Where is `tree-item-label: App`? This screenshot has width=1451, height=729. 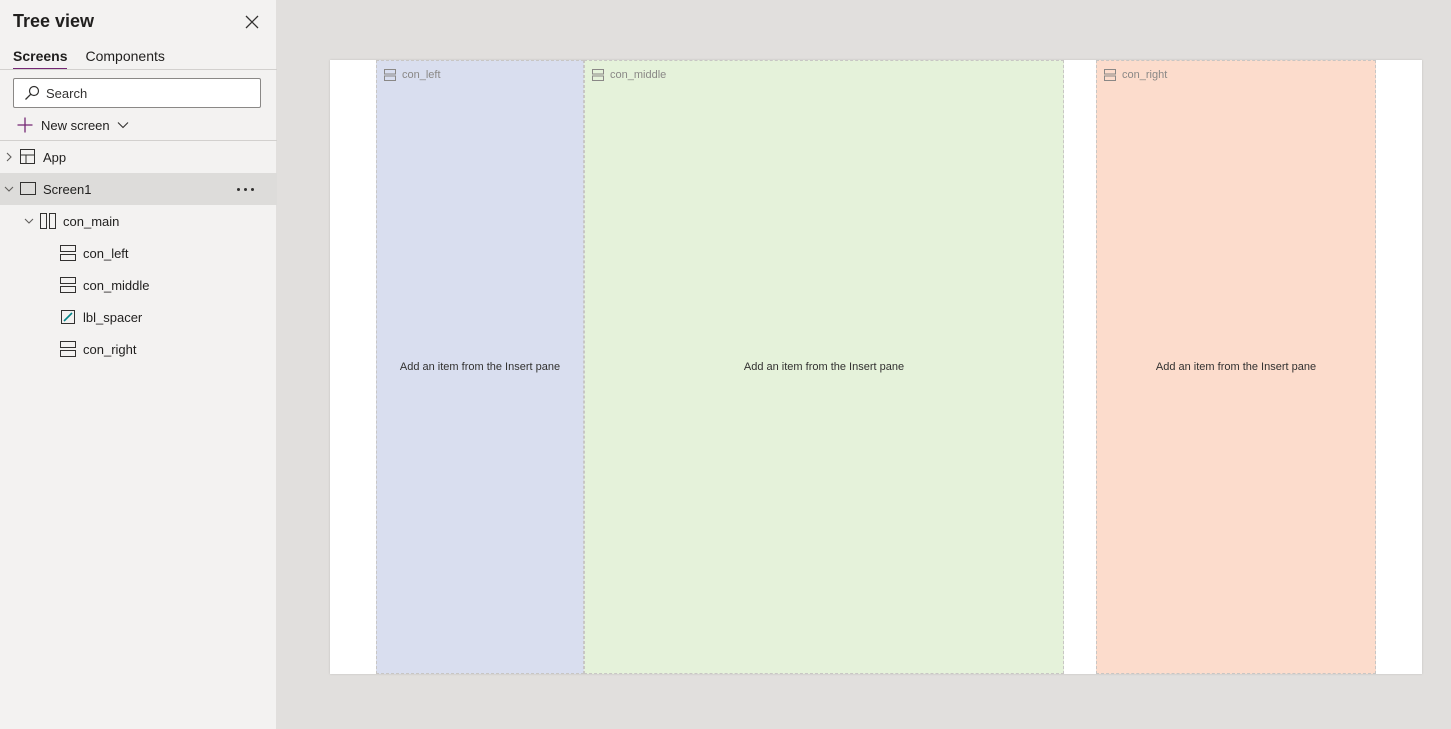
tree-item-label: App is located at coordinates (55, 157).